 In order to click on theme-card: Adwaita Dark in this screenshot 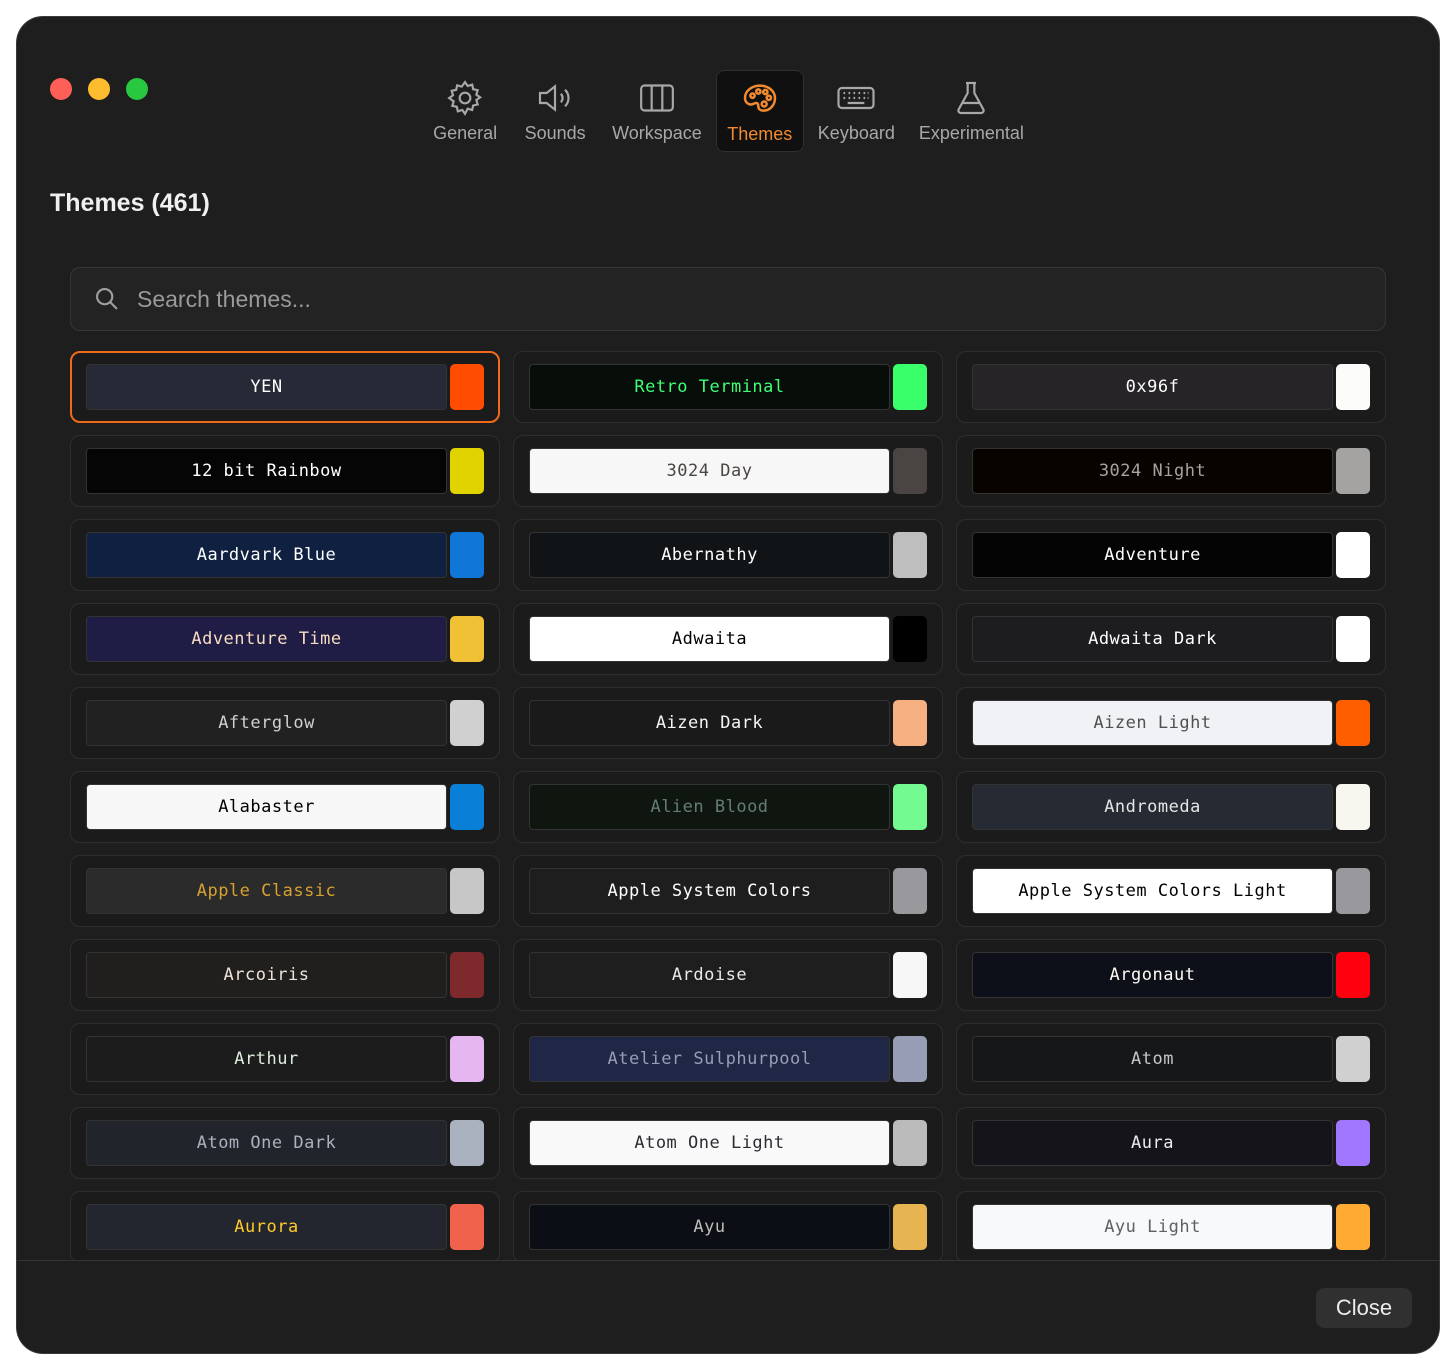, I will do `click(1171, 639)`.